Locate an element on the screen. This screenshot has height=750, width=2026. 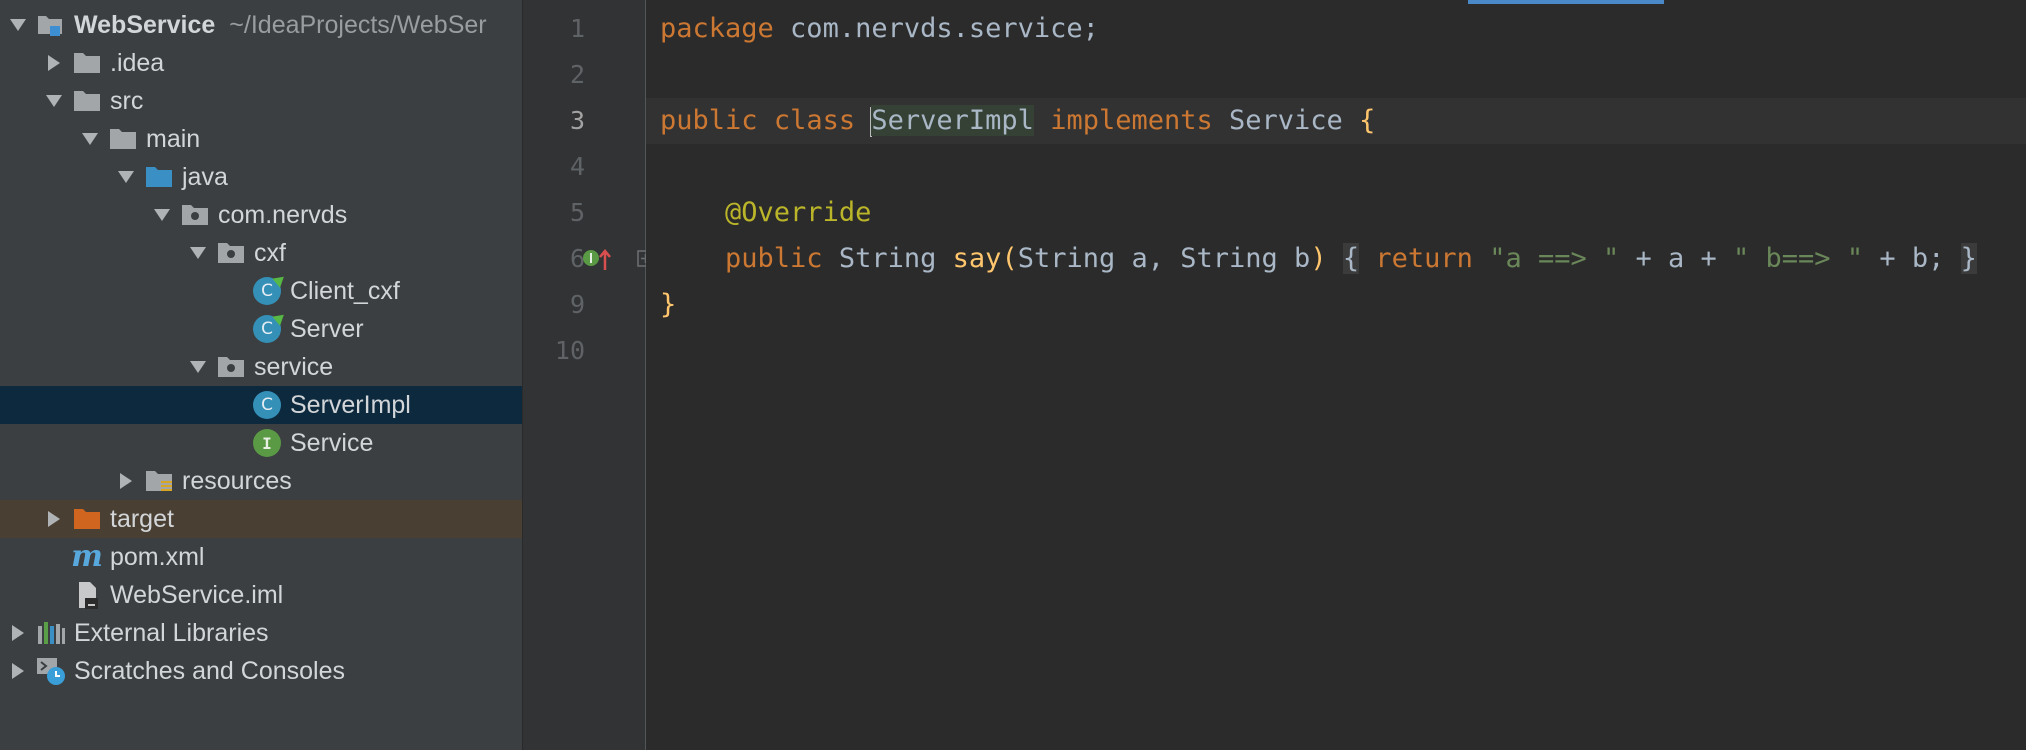
tree-item-label: com.nervds is located at coordinates (283, 214).